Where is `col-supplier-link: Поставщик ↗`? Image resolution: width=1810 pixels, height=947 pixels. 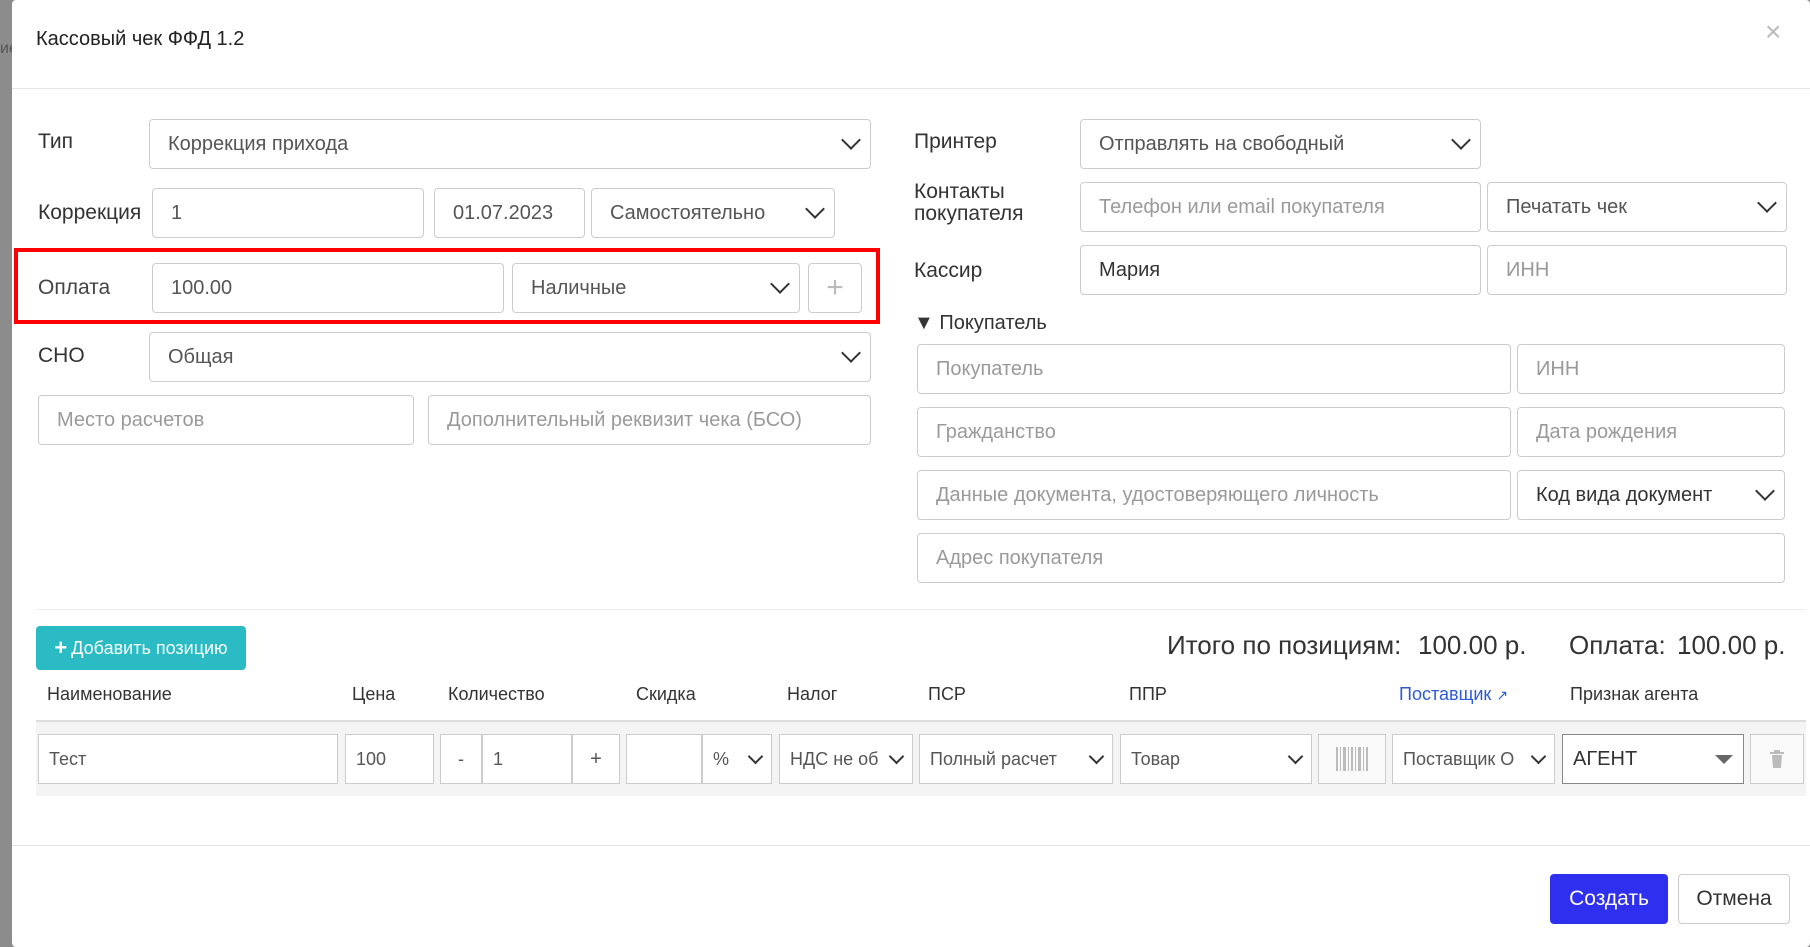
col-supplier-link: Поставщик ↗ is located at coordinates (1453, 694).